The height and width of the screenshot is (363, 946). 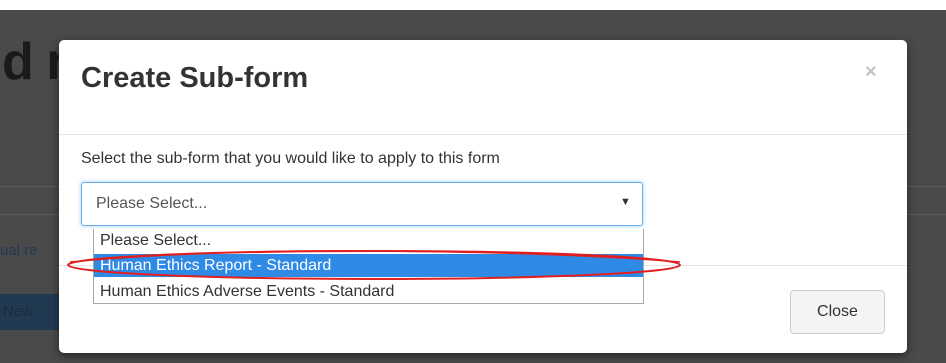 I want to click on modal-title: Create Sub-form, so click(x=195, y=78).